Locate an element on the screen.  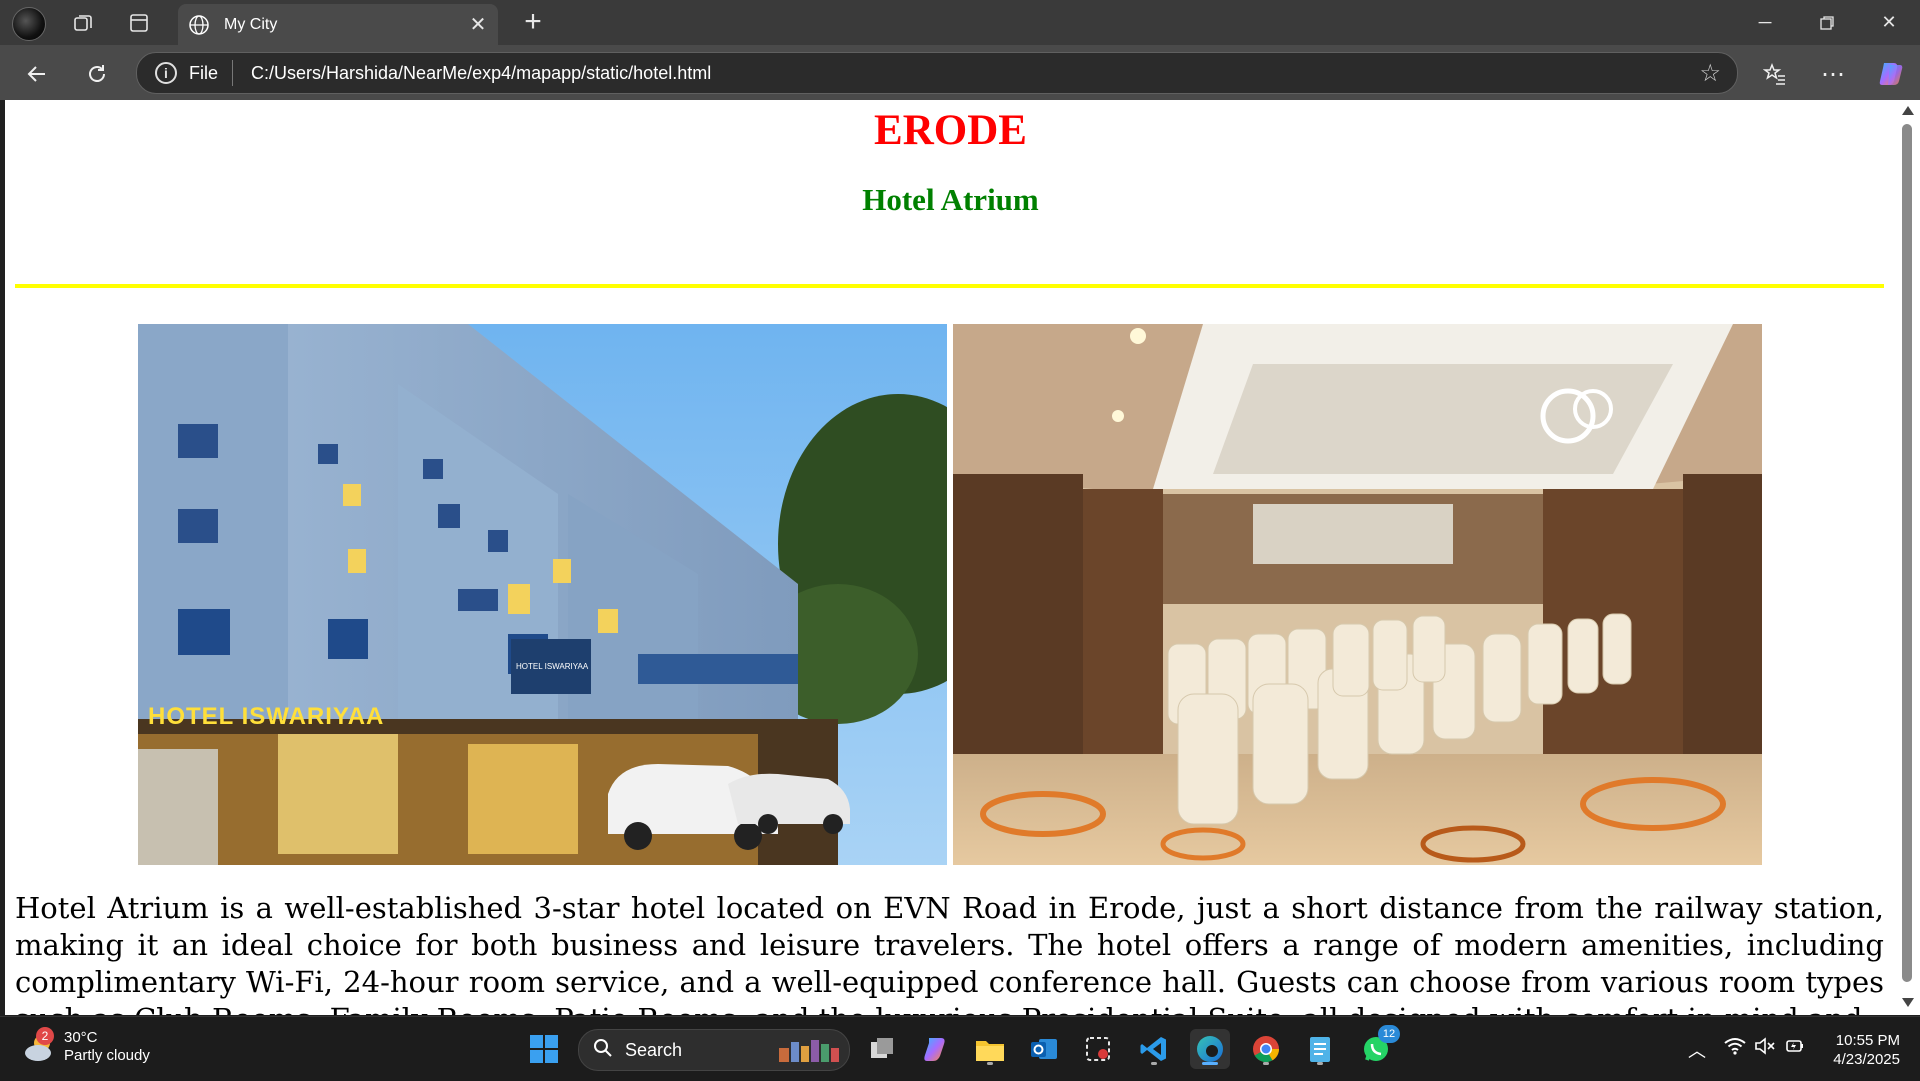
weather-temp: 30°C is located at coordinates (81, 1037).